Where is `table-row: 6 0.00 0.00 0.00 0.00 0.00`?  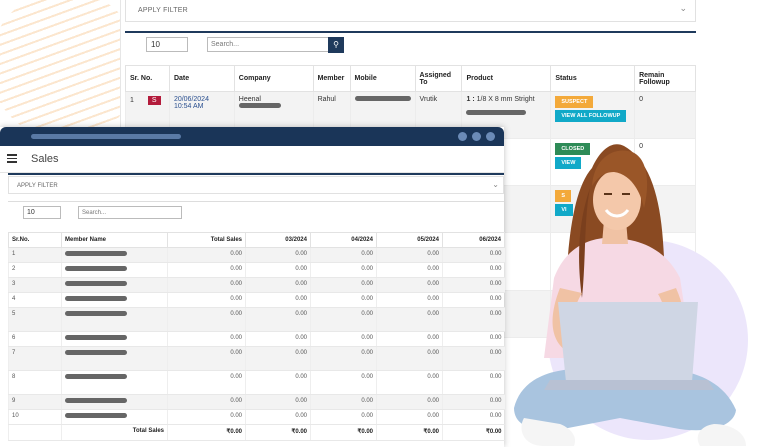 table-row: 6 0.00 0.00 0.00 0.00 0.00 is located at coordinates (256, 339).